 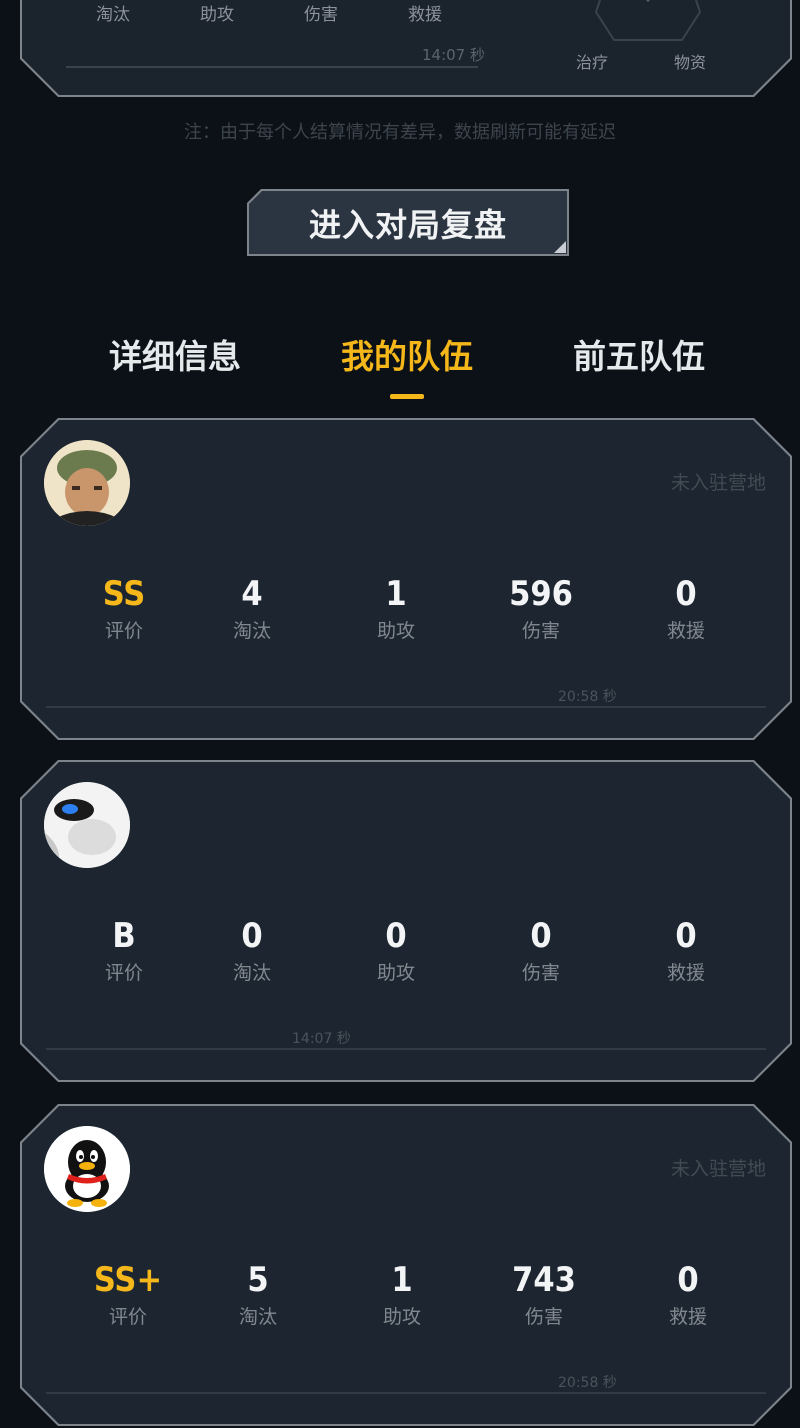 I want to click on radar-chart-icon, so click(x=648, y=21).